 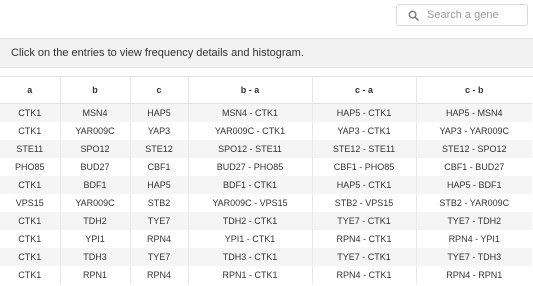 I want to click on table-cell: BDF1, so click(x=94, y=185).